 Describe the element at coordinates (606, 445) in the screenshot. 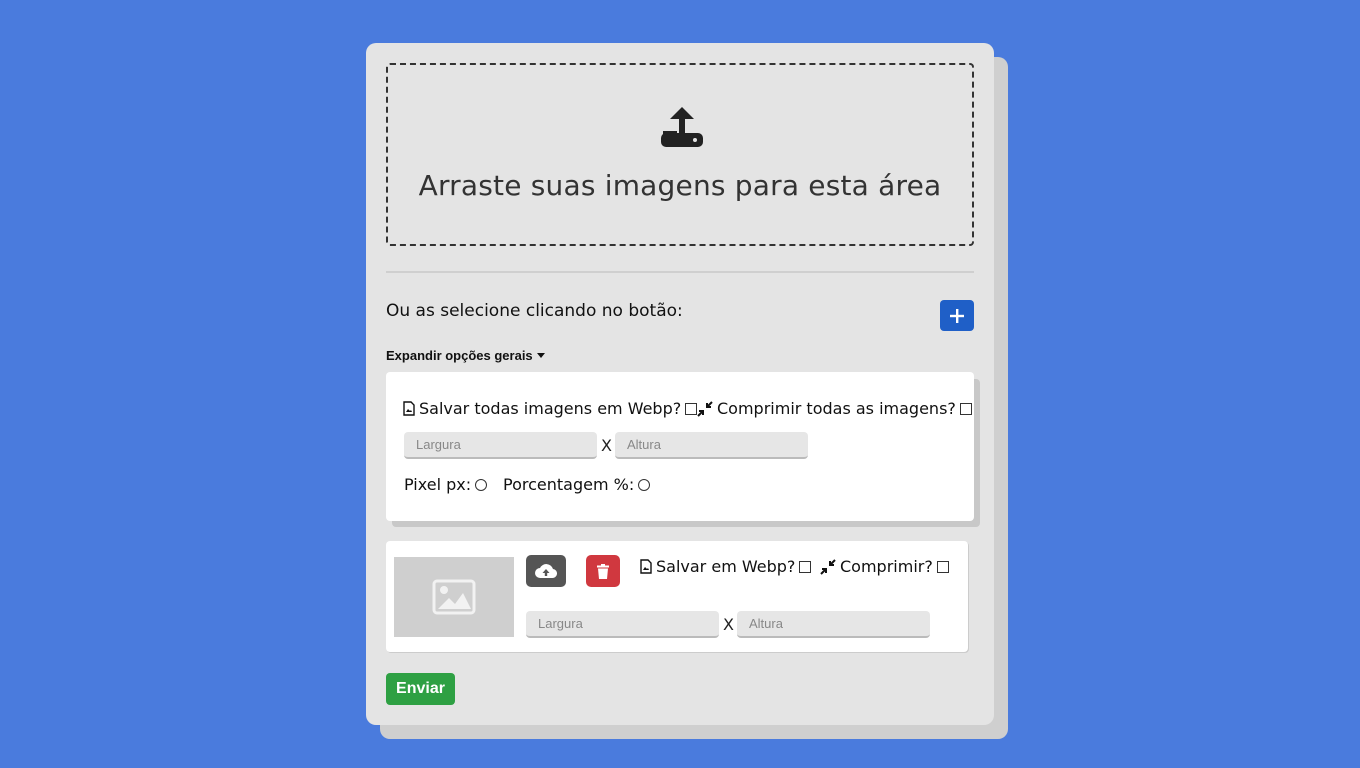

I see `dimension-separator: X` at that location.